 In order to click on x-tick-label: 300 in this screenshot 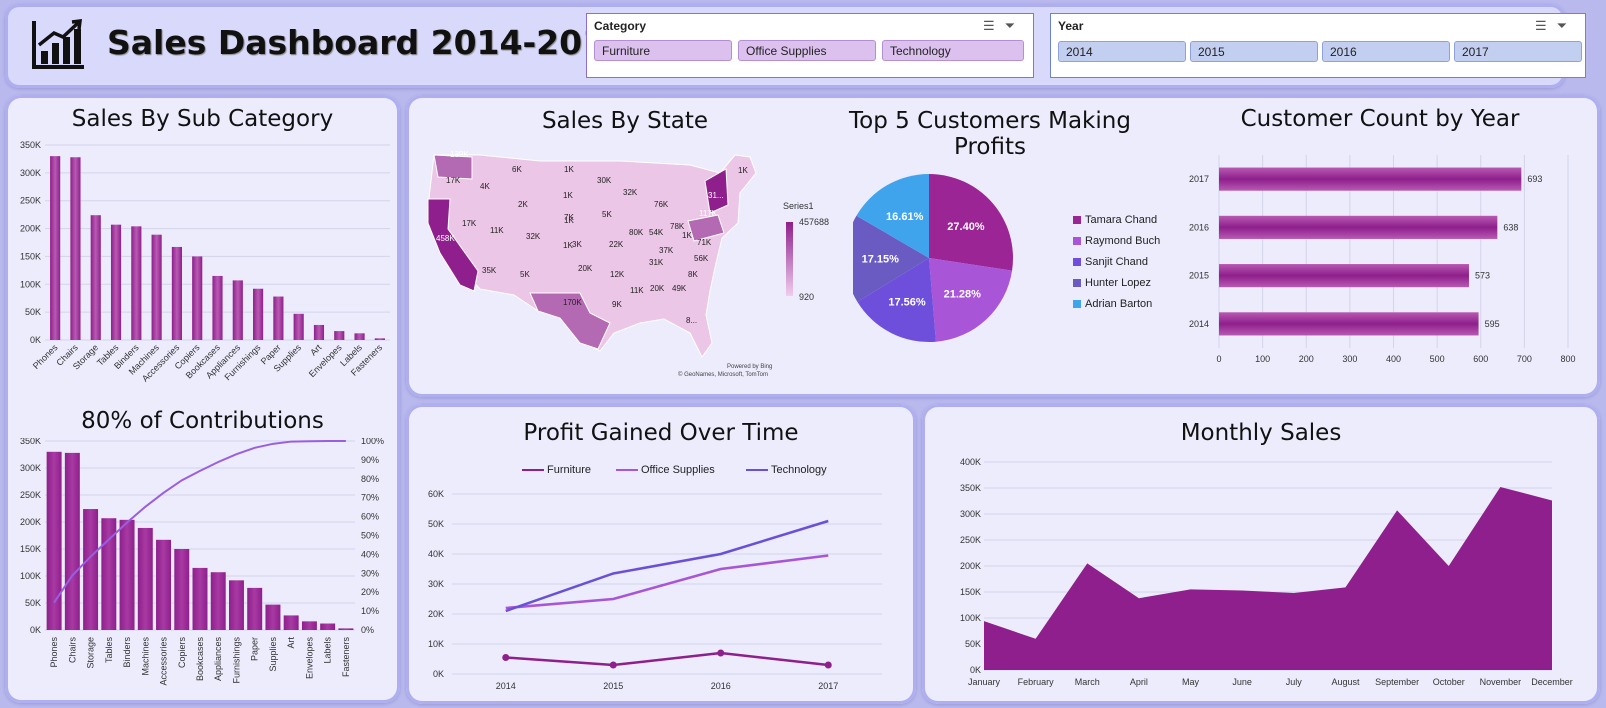, I will do `click(1349, 359)`.